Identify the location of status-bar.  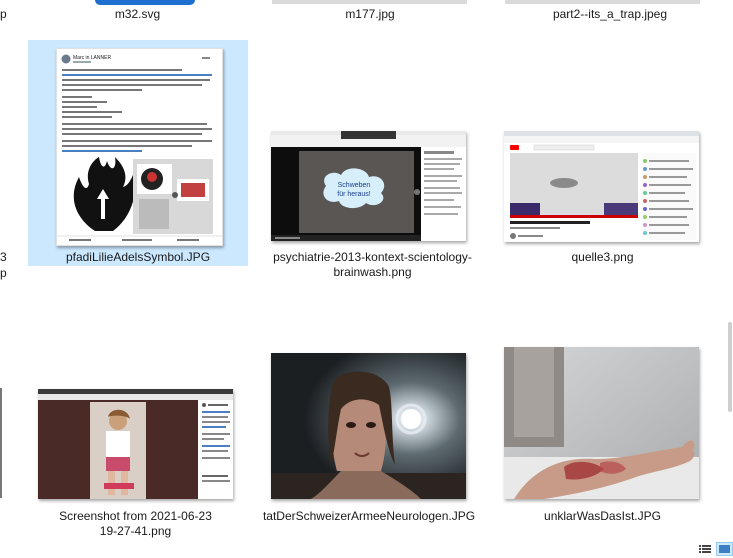
(366, 548).